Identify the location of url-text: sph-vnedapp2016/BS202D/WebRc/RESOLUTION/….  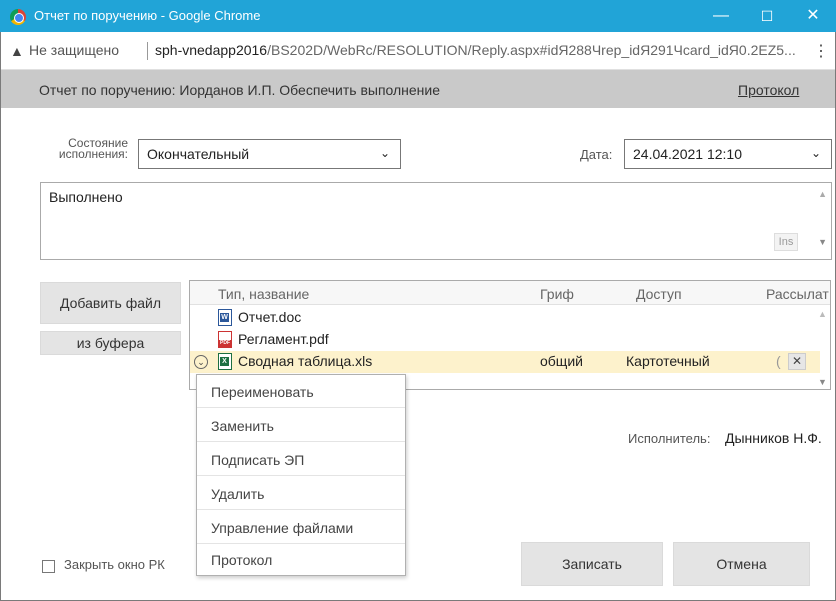
(475, 50).